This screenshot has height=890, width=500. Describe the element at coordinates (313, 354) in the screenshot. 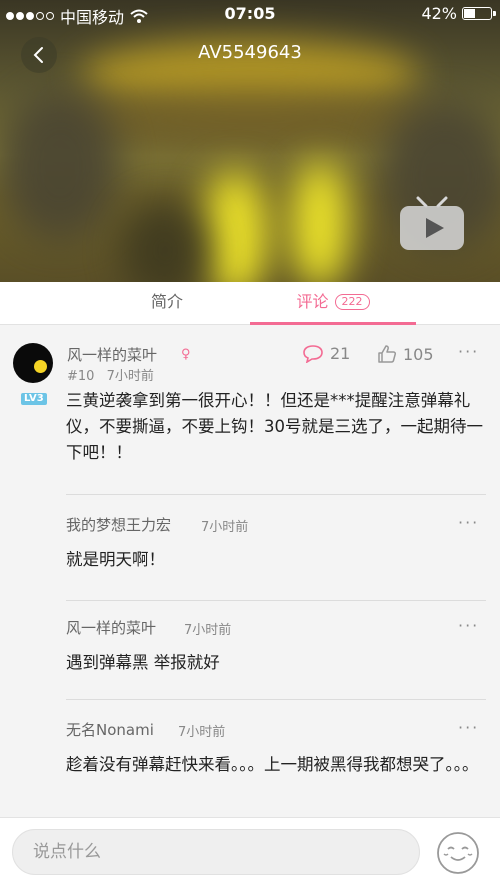

I see `speech-bubble-icon` at that location.